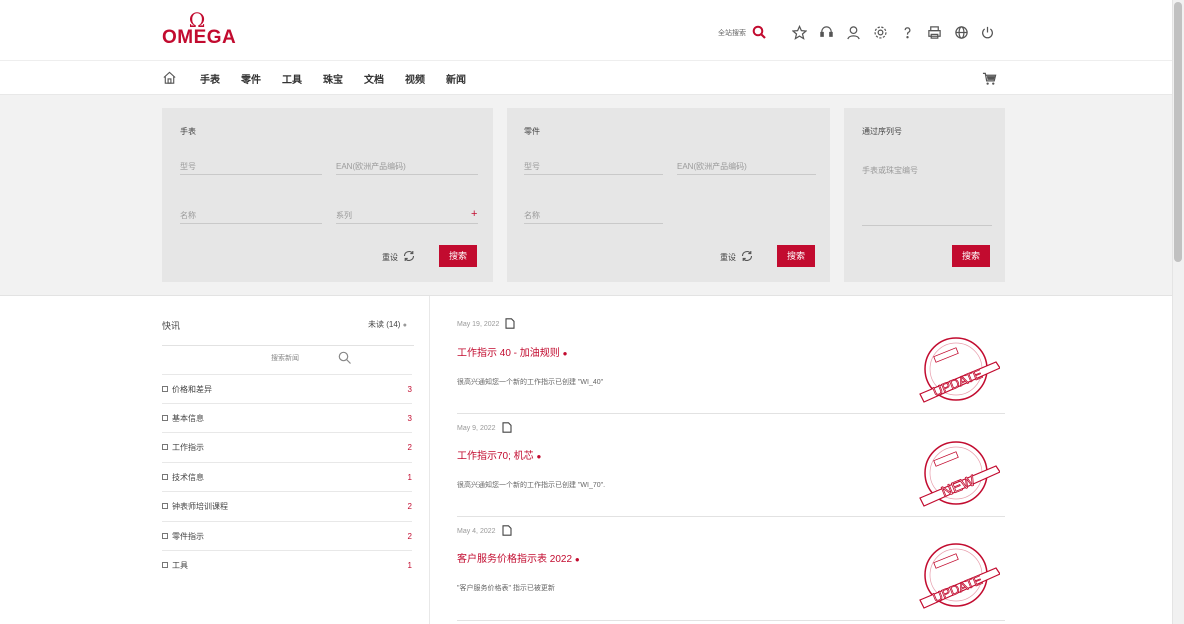 This screenshot has height=624, width=1184. Describe the element at coordinates (515, 559) in the screenshot. I see `news-title-text: 客户服务价格指示表 2022` at that location.